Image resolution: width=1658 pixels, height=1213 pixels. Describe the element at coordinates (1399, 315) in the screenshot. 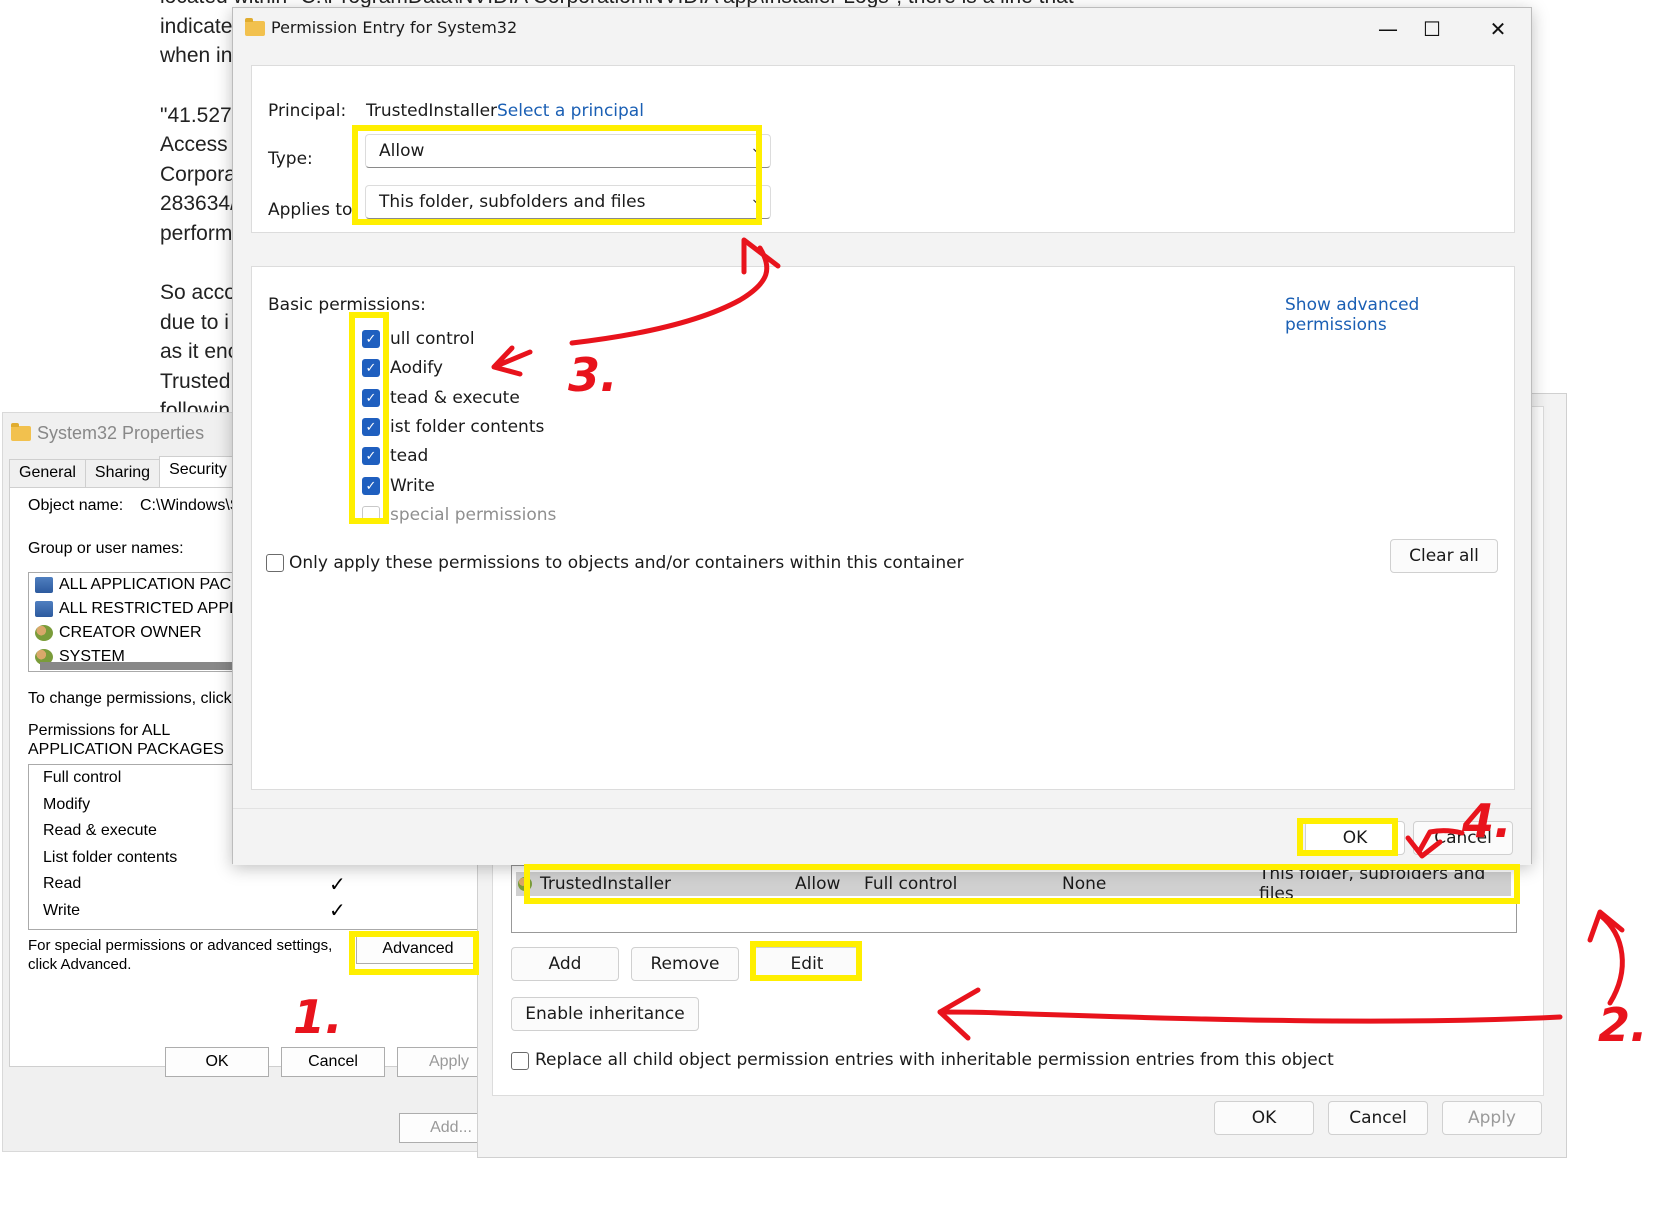

I see `show-advanced-permissions-link: Show advanced permissions` at that location.